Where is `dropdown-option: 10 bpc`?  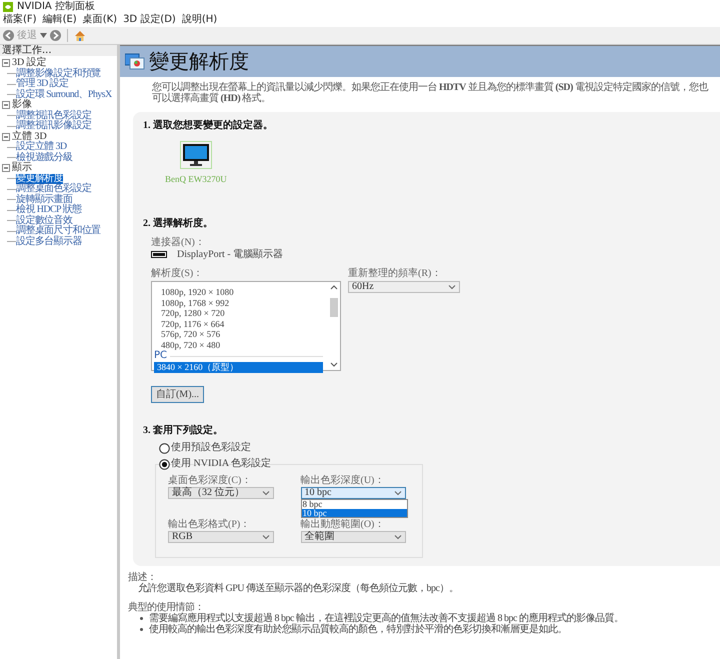 dropdown-option: 10 bpc is located at coordinates (354, 512).